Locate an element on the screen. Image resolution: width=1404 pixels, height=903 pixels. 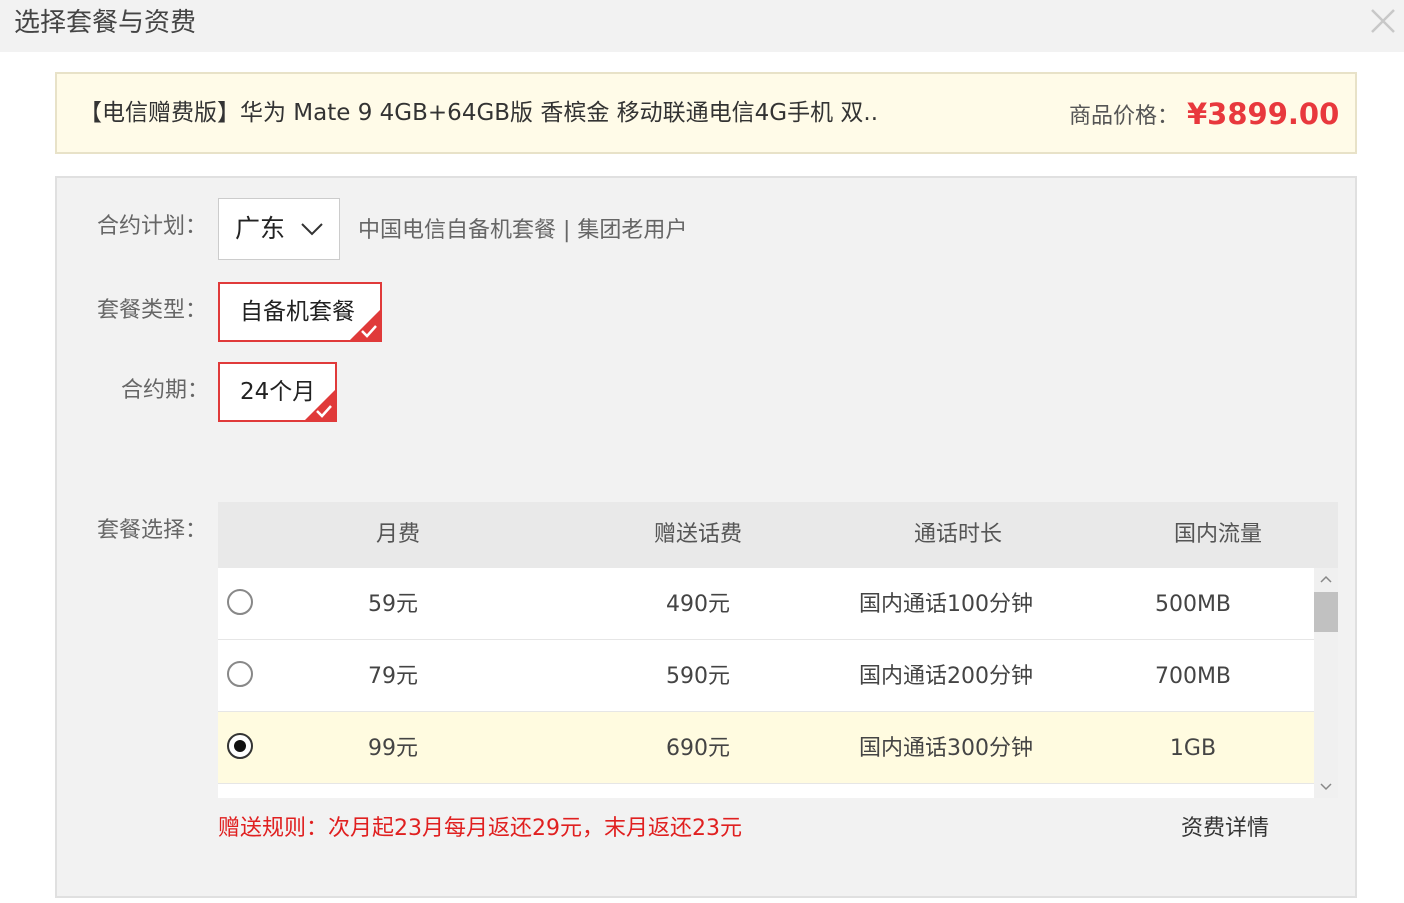
header-bonus-credit: 赠送话费 is located at coordinates (697, 534).